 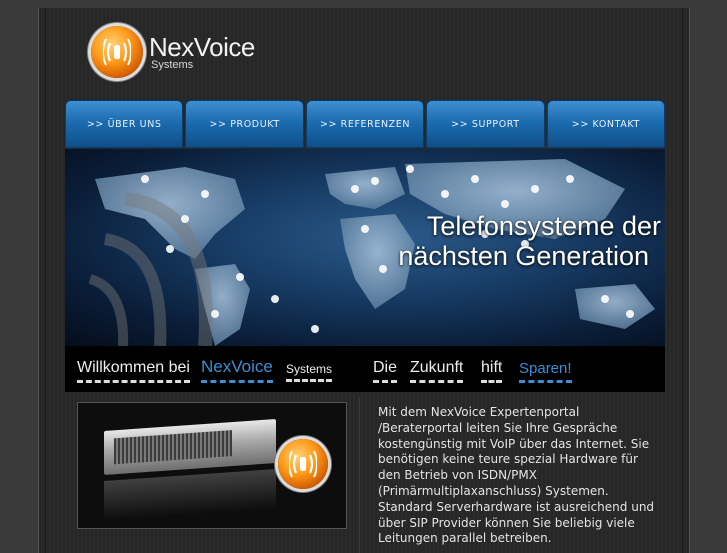 I want to click on content-divider, so click(x=359, y=475).